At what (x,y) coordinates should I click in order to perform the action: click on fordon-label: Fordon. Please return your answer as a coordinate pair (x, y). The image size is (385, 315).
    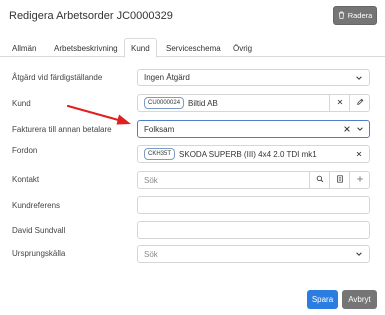
    Looking at the image, I should click on (25, 150).